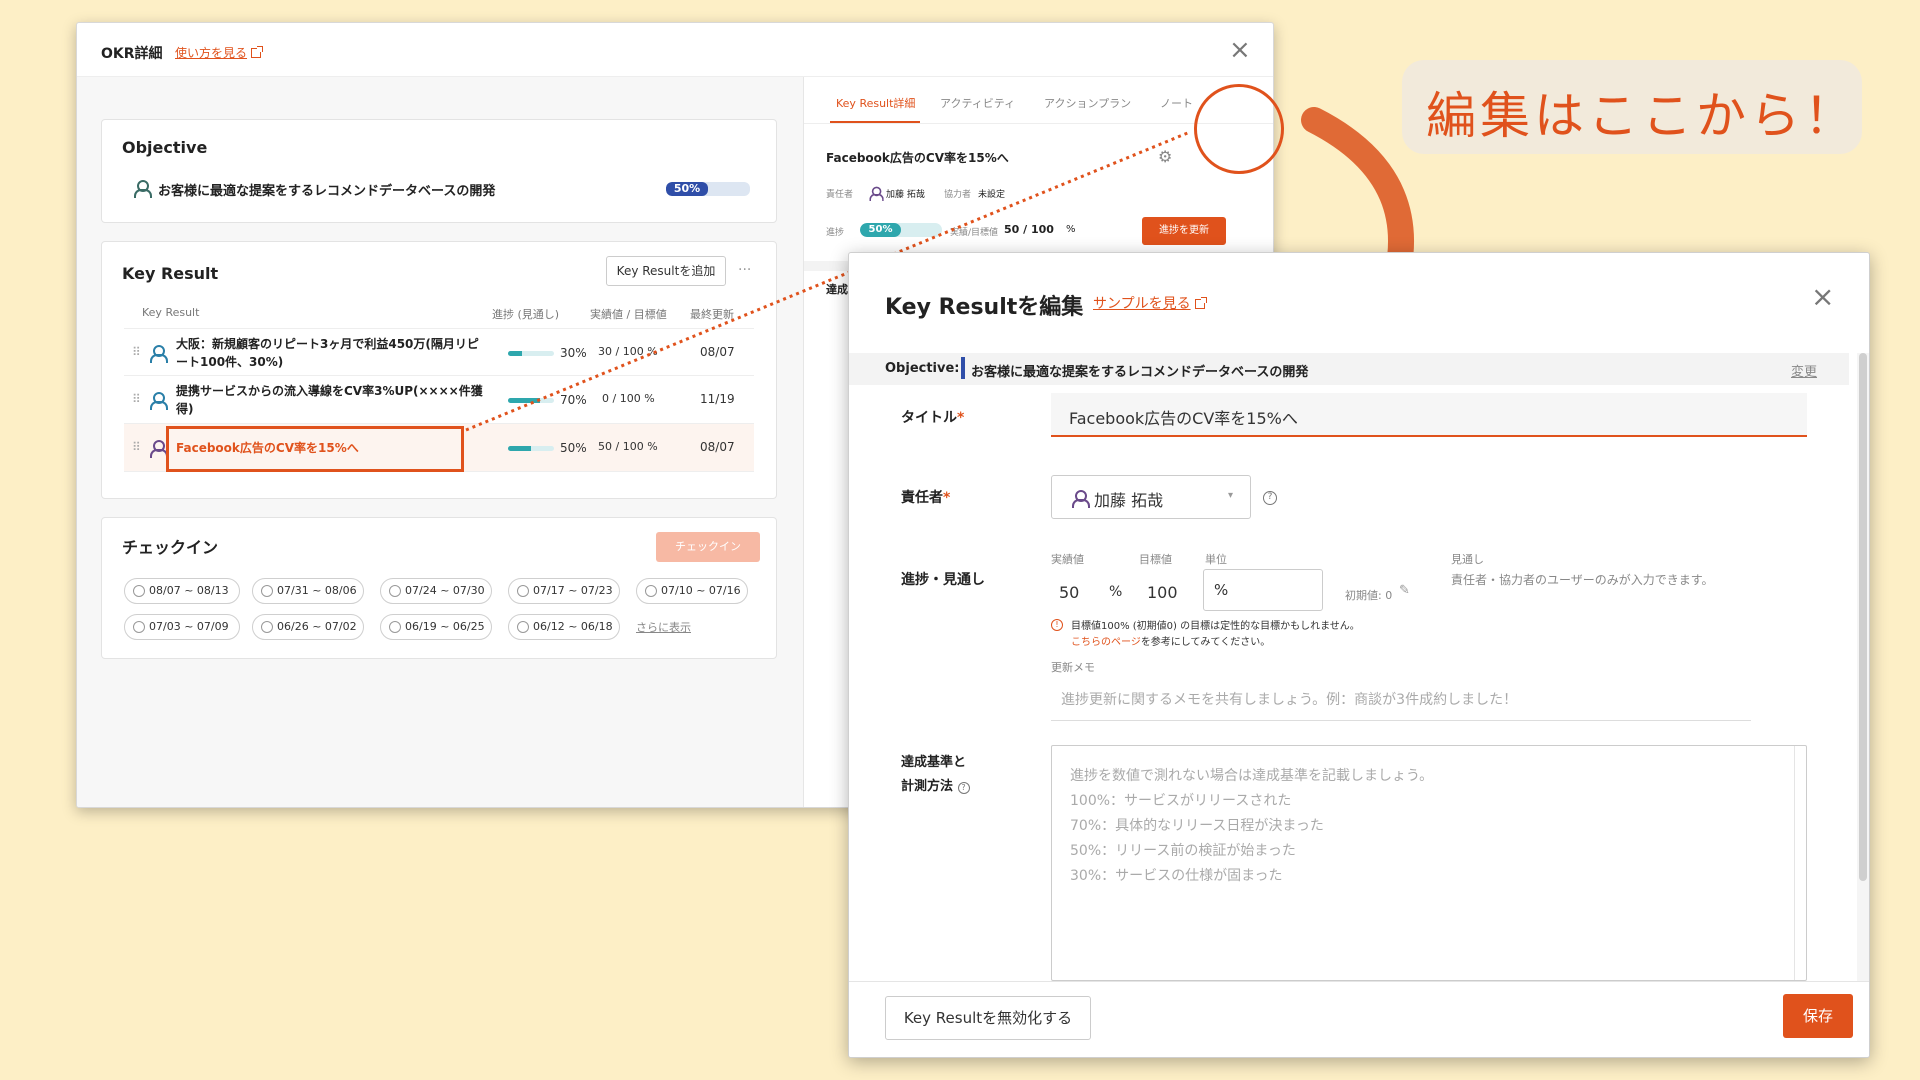 The height and width of the screenshot is (1080, 1920). I want to click on sample-link: サンプルを見る, so click(1150, 303).